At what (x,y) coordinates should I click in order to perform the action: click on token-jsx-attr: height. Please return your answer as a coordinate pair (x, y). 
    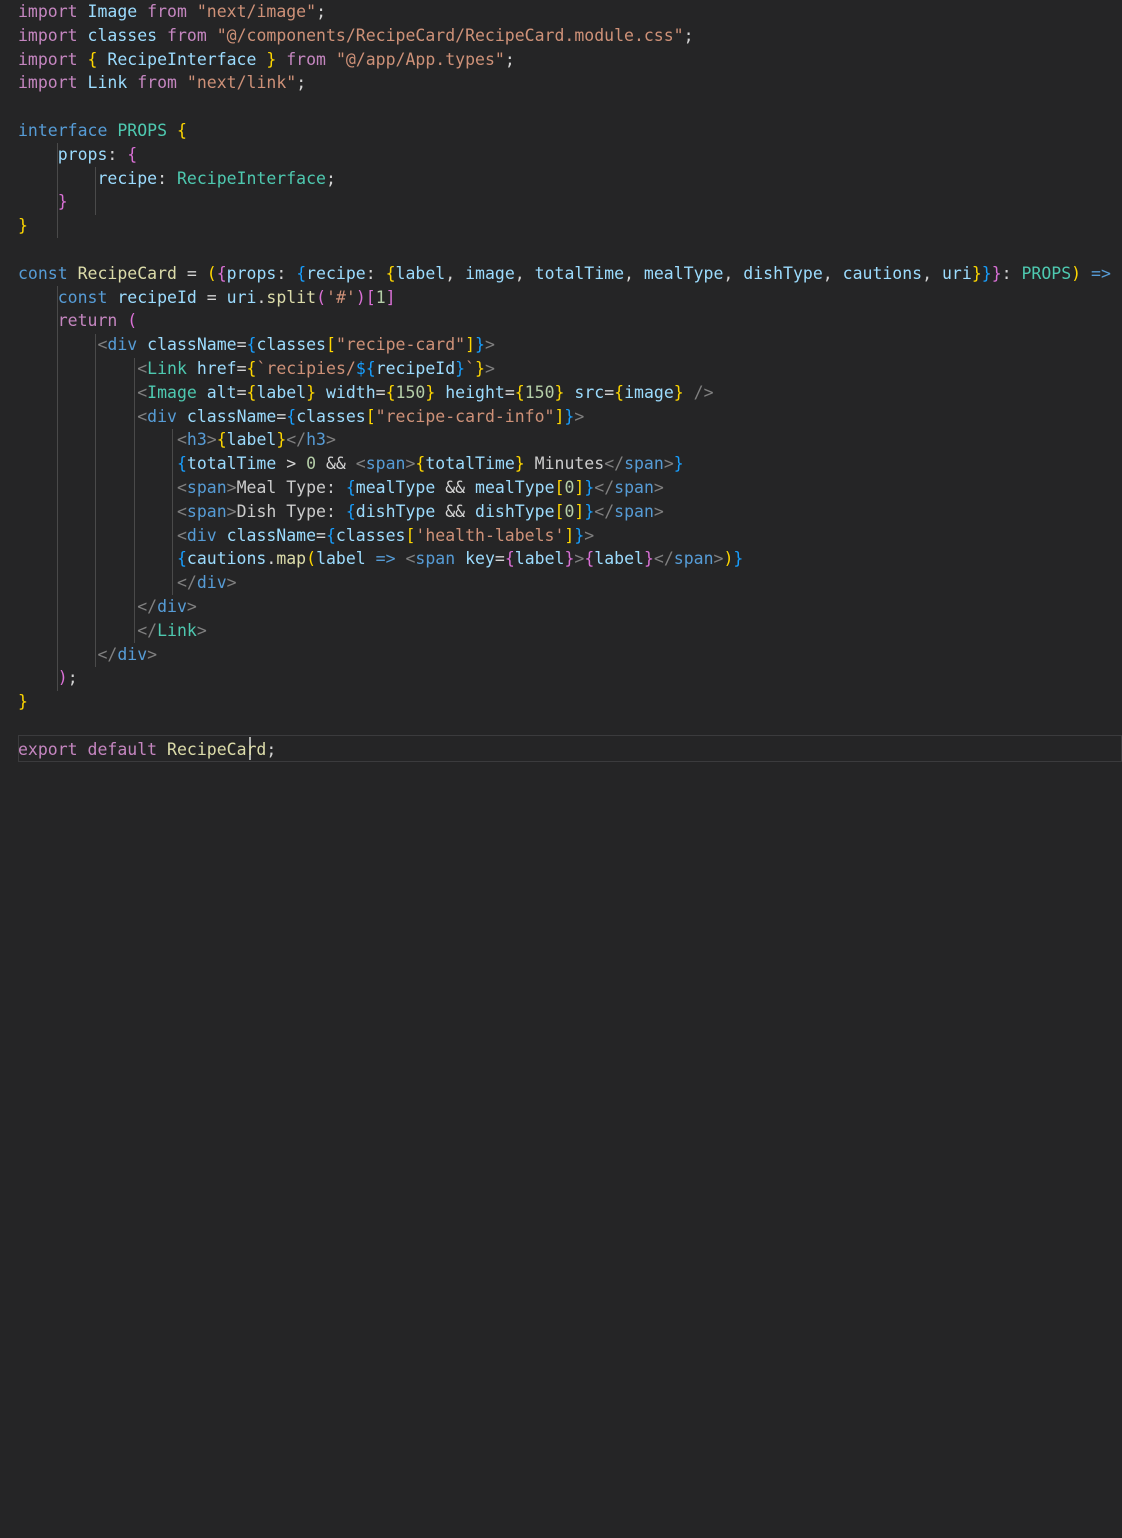
    Looking at the image, I should click on (475, 392).